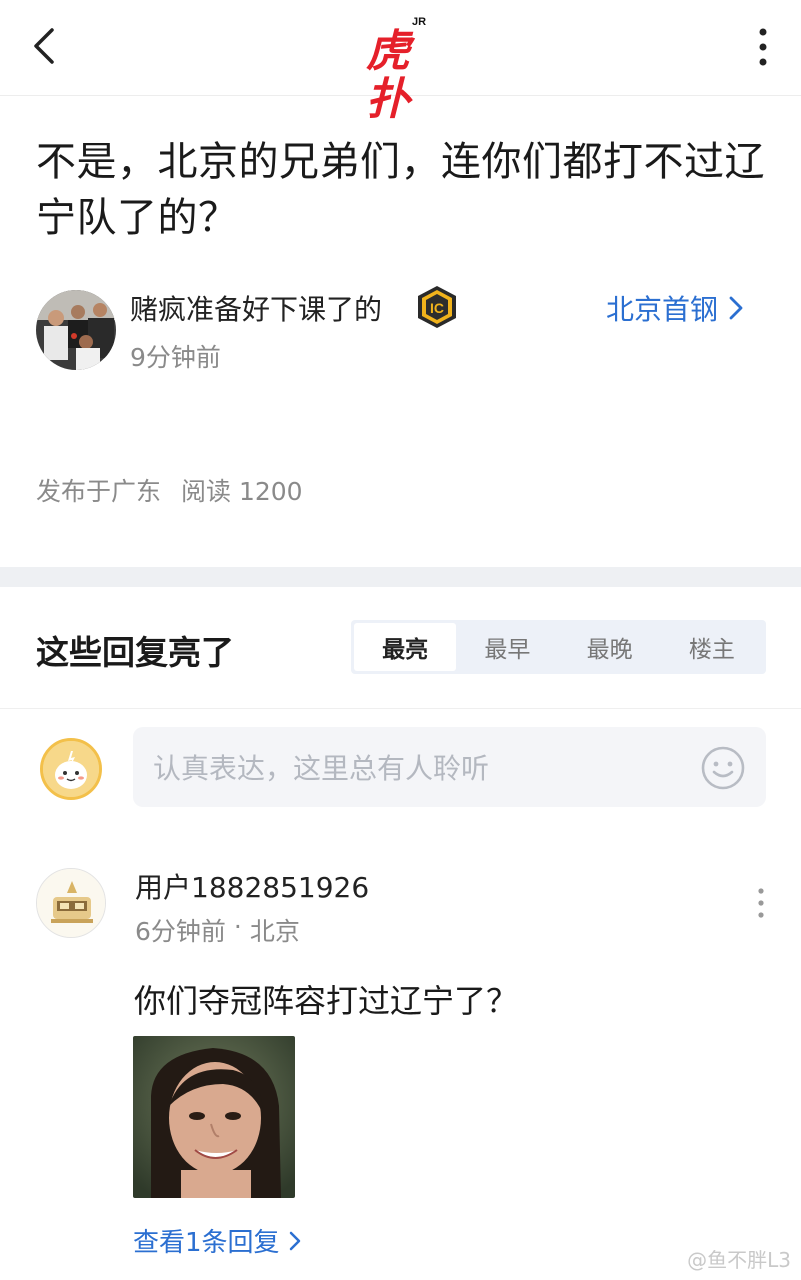  What do you see at coordinates (71, 769) in the screenshot?
I see `my-avatar` at bounding box center [71, 769].